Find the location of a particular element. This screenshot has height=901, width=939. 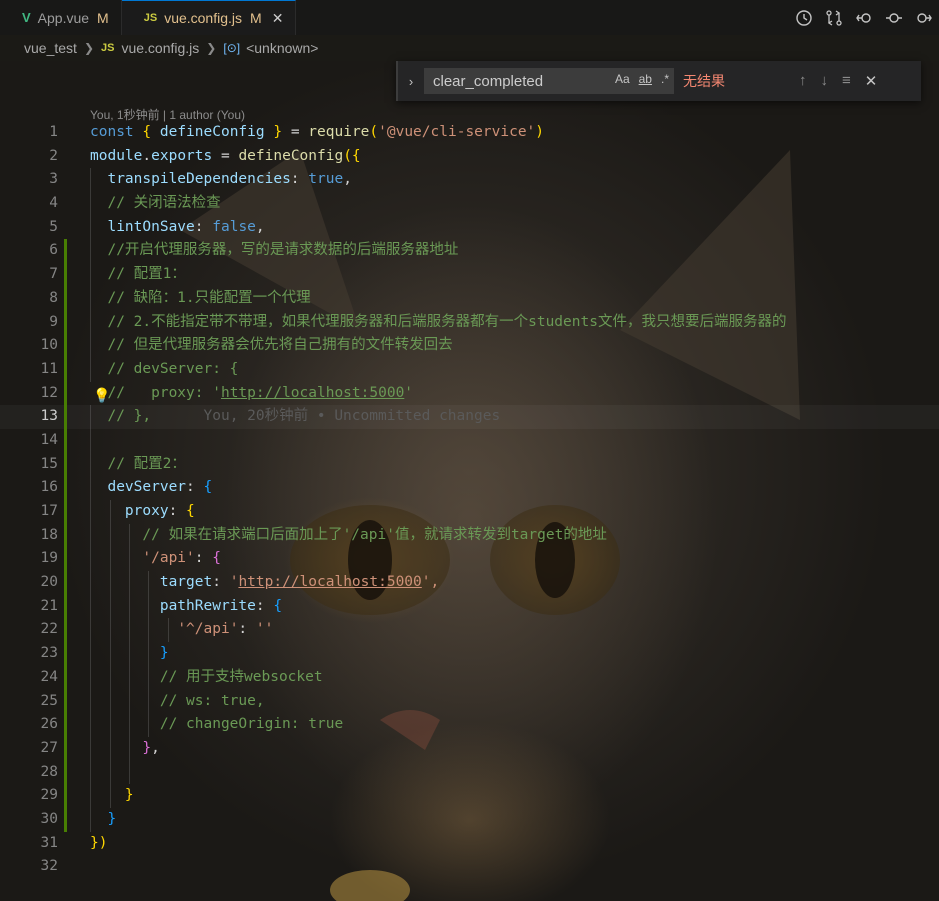

modified-badge: M is located at coordinates (103, 17).